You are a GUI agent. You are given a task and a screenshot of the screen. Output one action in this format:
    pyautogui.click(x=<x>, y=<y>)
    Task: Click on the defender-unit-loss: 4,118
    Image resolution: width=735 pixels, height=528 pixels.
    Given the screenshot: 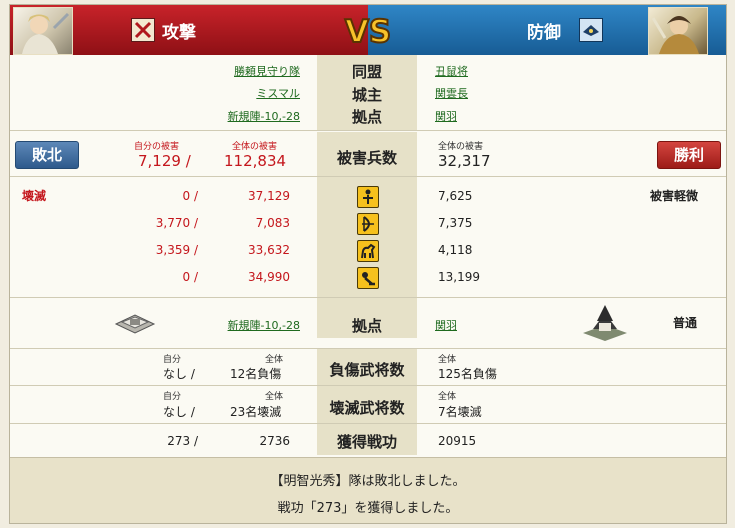 What is the action you would take?
    pyautogui.click(x=455, y=250)
    